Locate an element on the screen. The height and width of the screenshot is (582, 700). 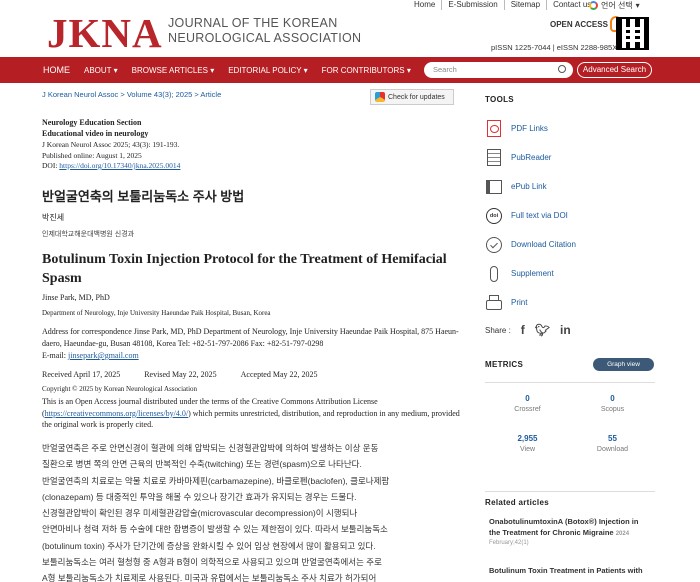
top-links: Home E-Submission Sitemap Contact us is located at coordinates (502, 5).